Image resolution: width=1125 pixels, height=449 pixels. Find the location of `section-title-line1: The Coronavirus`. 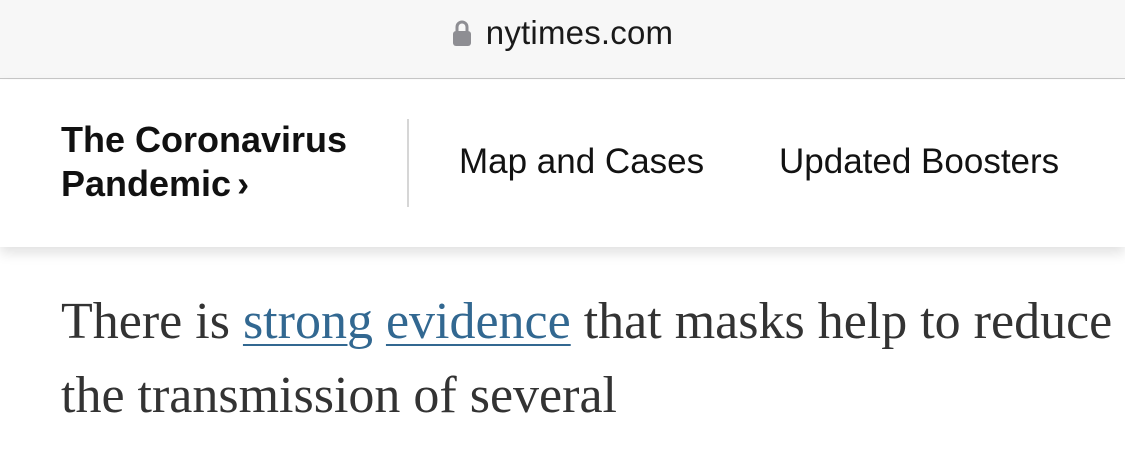

section-title-line1: The Coronavirus is located at coordinates (204, 139).